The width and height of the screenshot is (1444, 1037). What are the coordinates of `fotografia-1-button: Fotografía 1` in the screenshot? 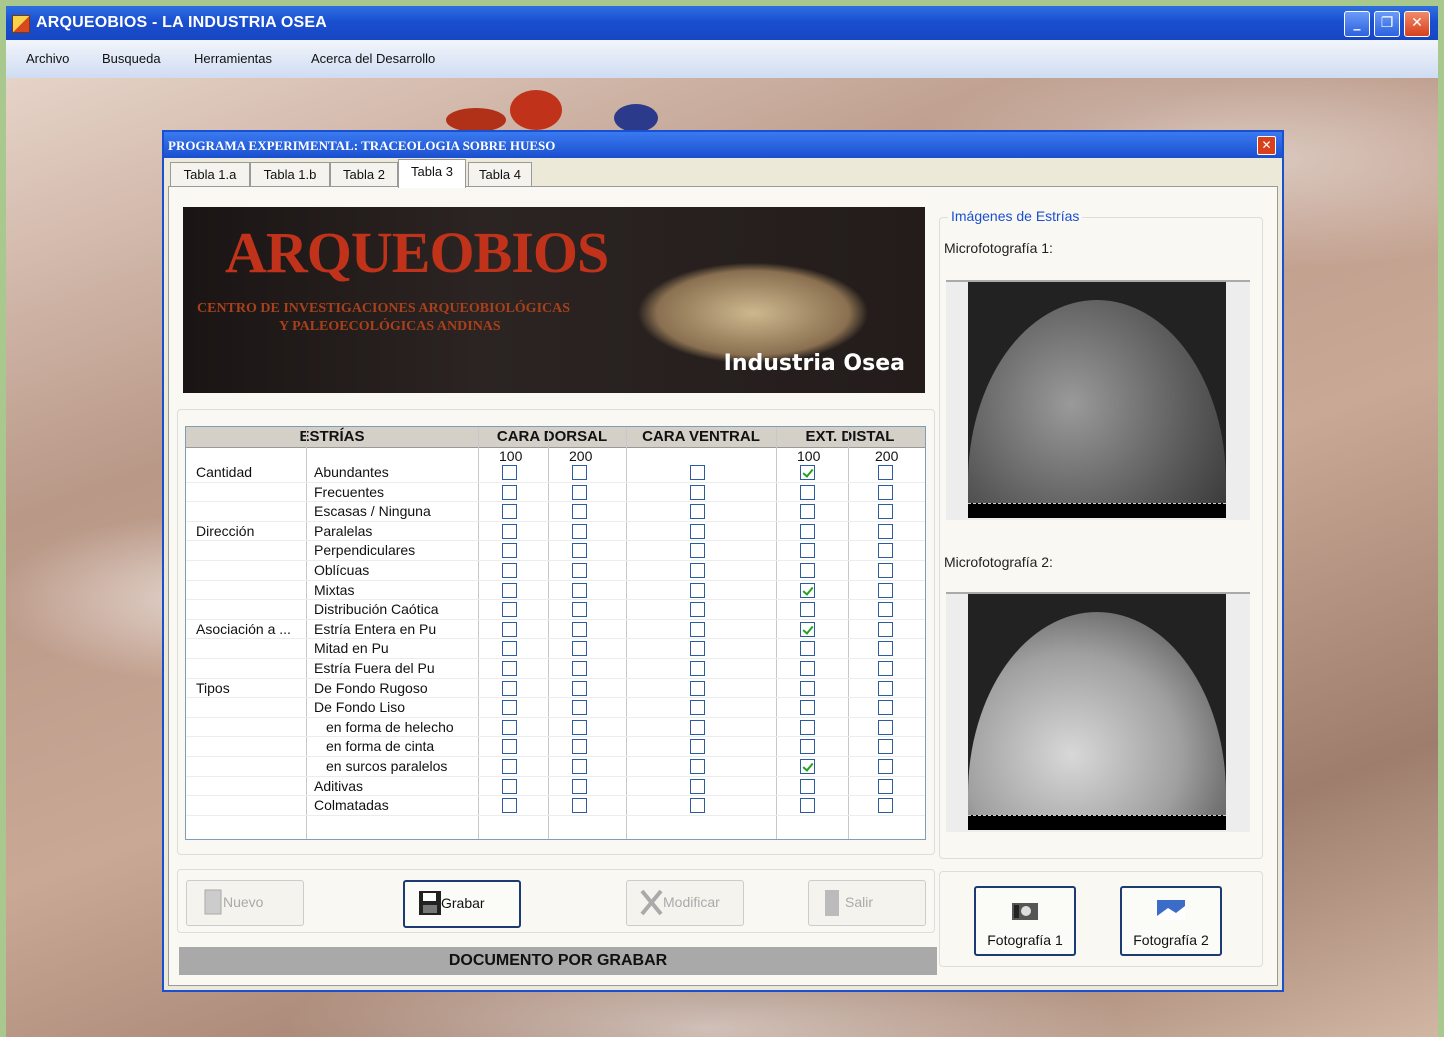 It's located at (1025, 921).